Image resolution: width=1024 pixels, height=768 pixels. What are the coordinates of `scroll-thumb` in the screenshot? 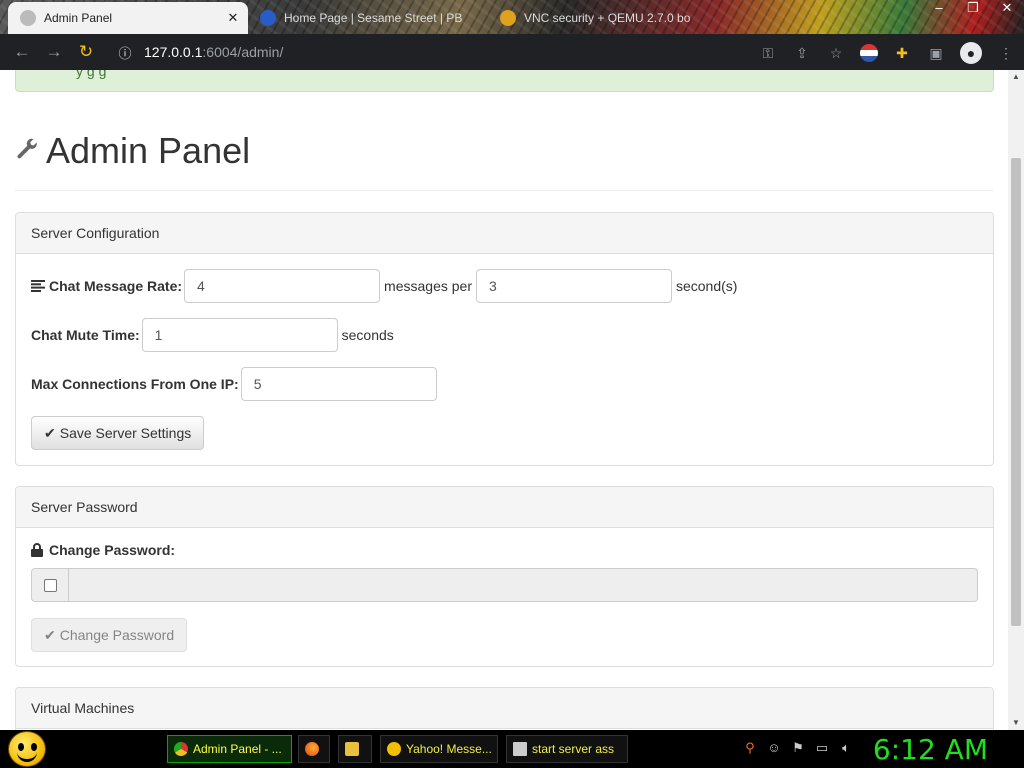 It's located at (1016, 392).